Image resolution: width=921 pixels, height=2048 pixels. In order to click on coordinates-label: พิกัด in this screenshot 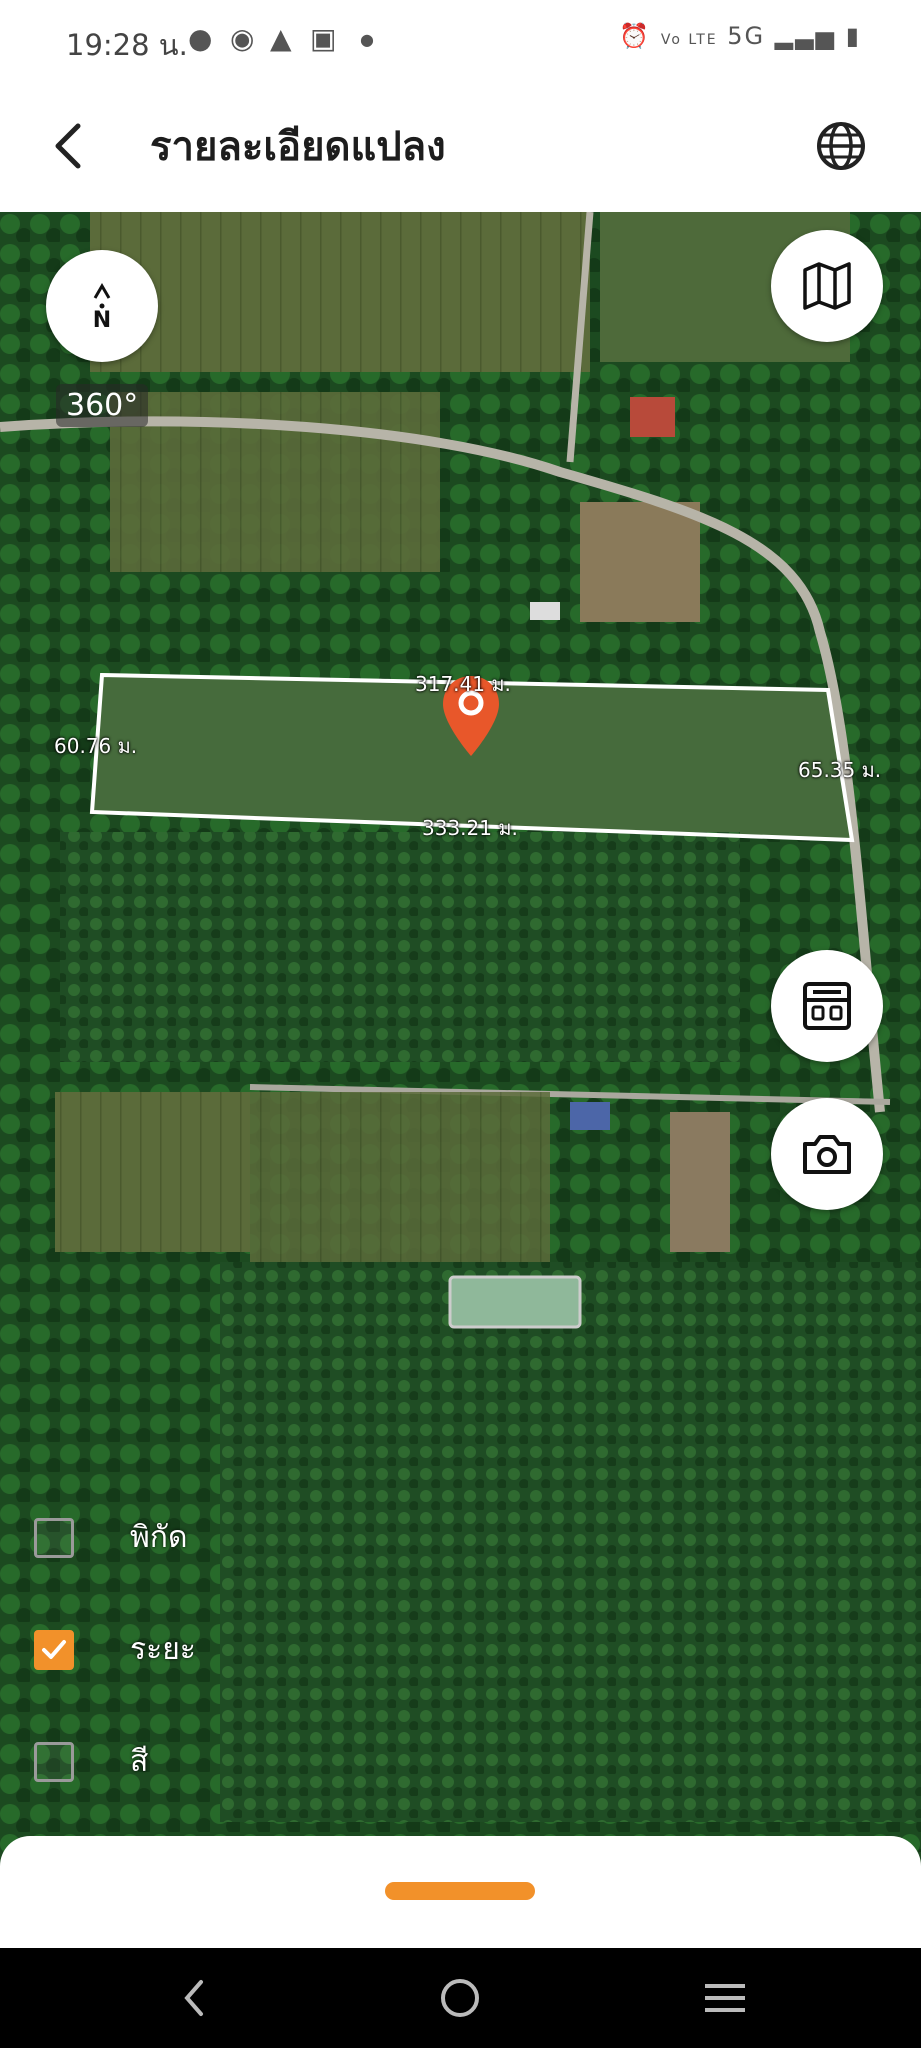, I will do `click(159, 1537)`.